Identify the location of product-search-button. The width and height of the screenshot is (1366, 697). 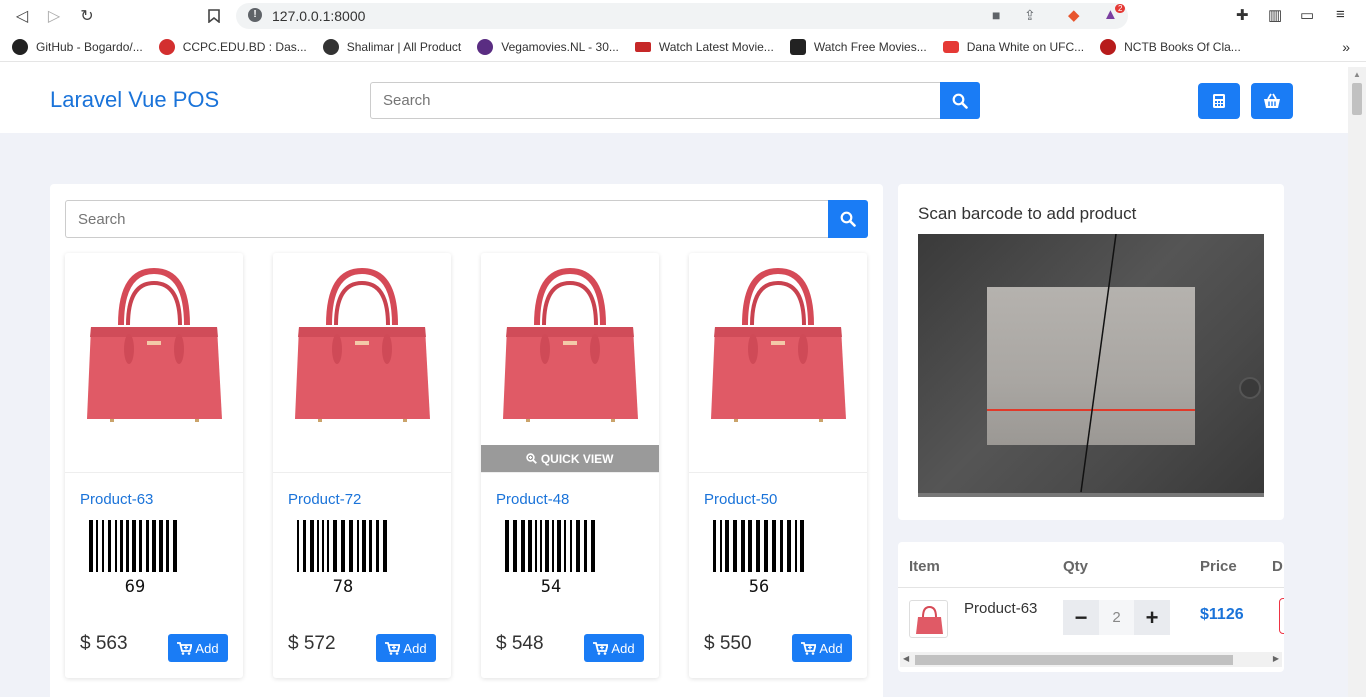
(848, 219).